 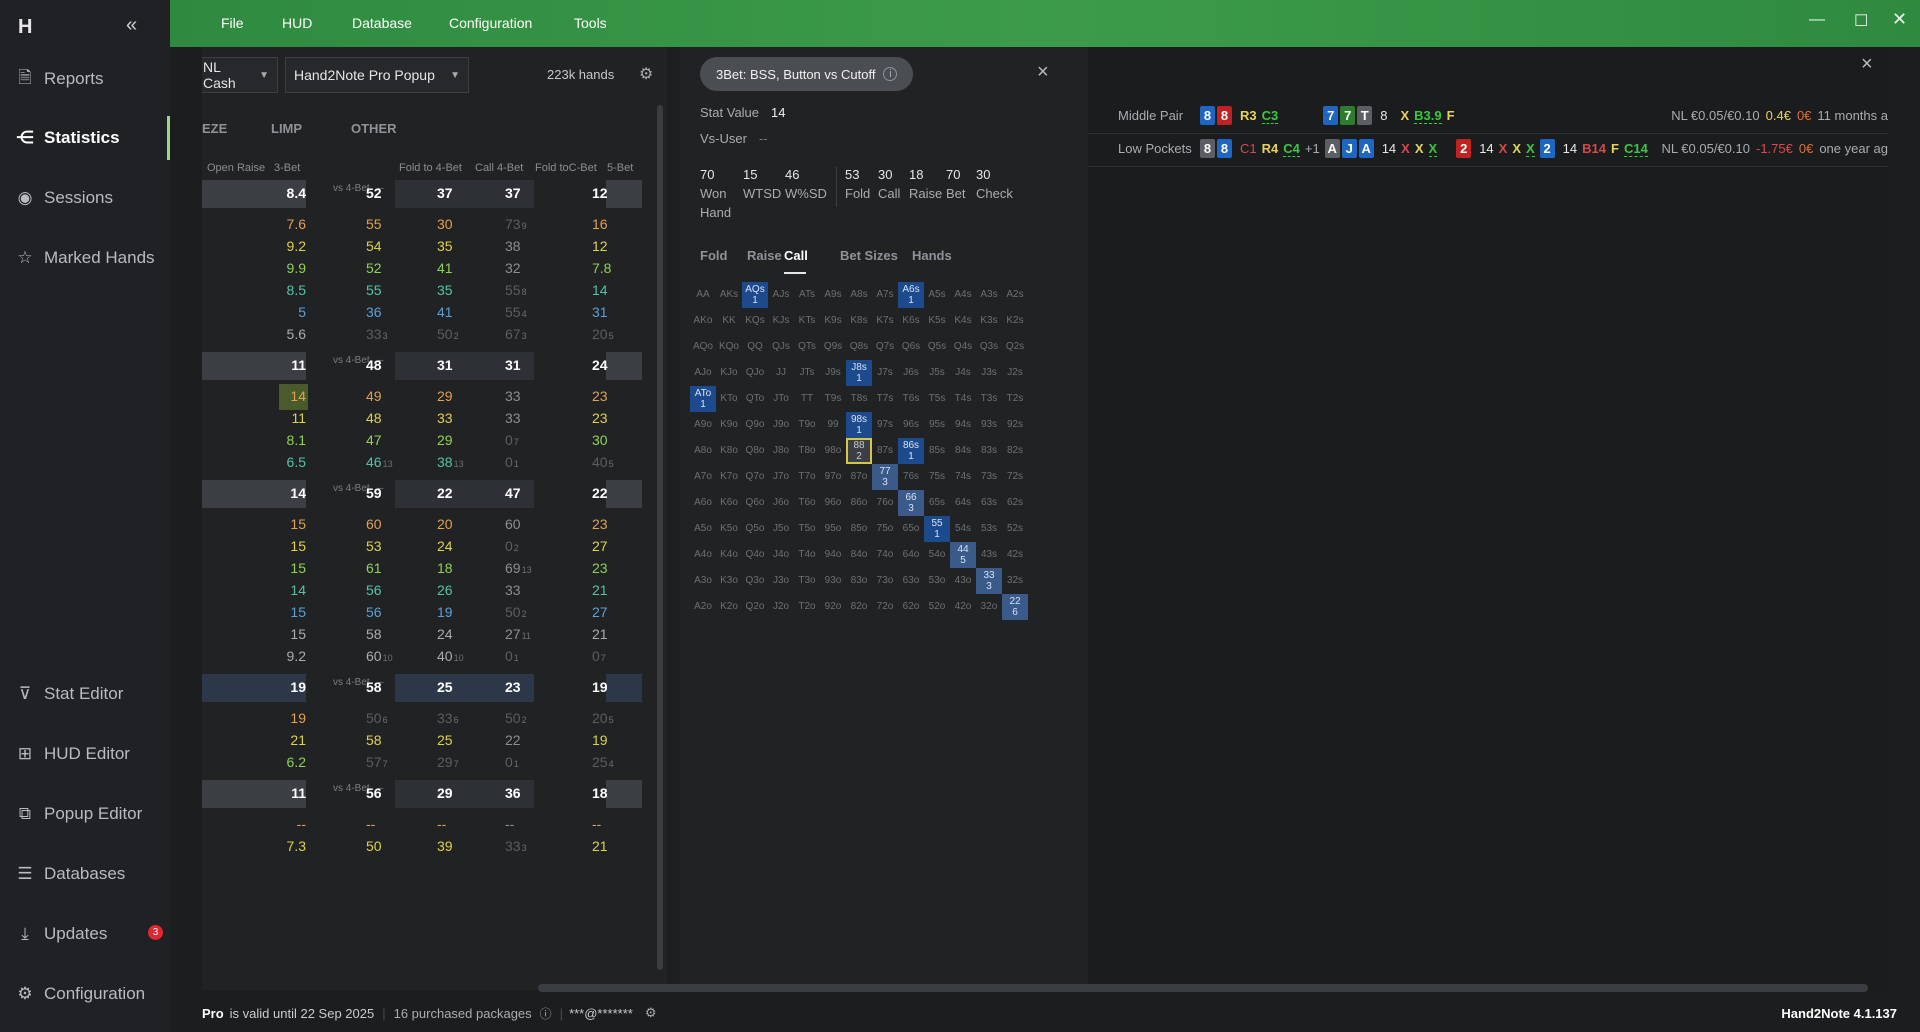 What do you see at coordinates (963, 451) in the screenshot?
I see `hand-cell: 84s` at bounding box center [963, 451].